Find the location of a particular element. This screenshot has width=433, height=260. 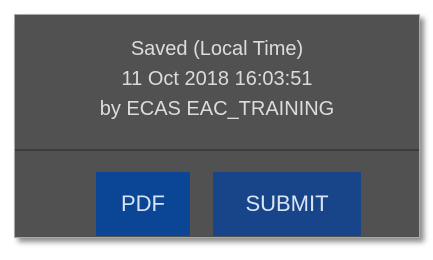

save-status-label: Saved (Local Time) is located at coordinates (217, 49).